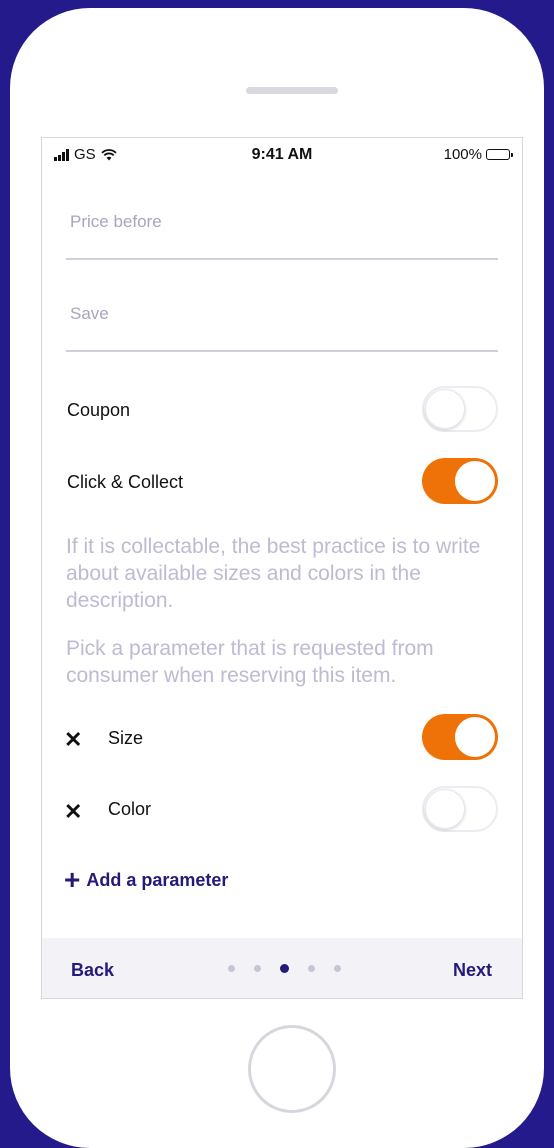  I want to click on size-toggle, so click(460, 737).